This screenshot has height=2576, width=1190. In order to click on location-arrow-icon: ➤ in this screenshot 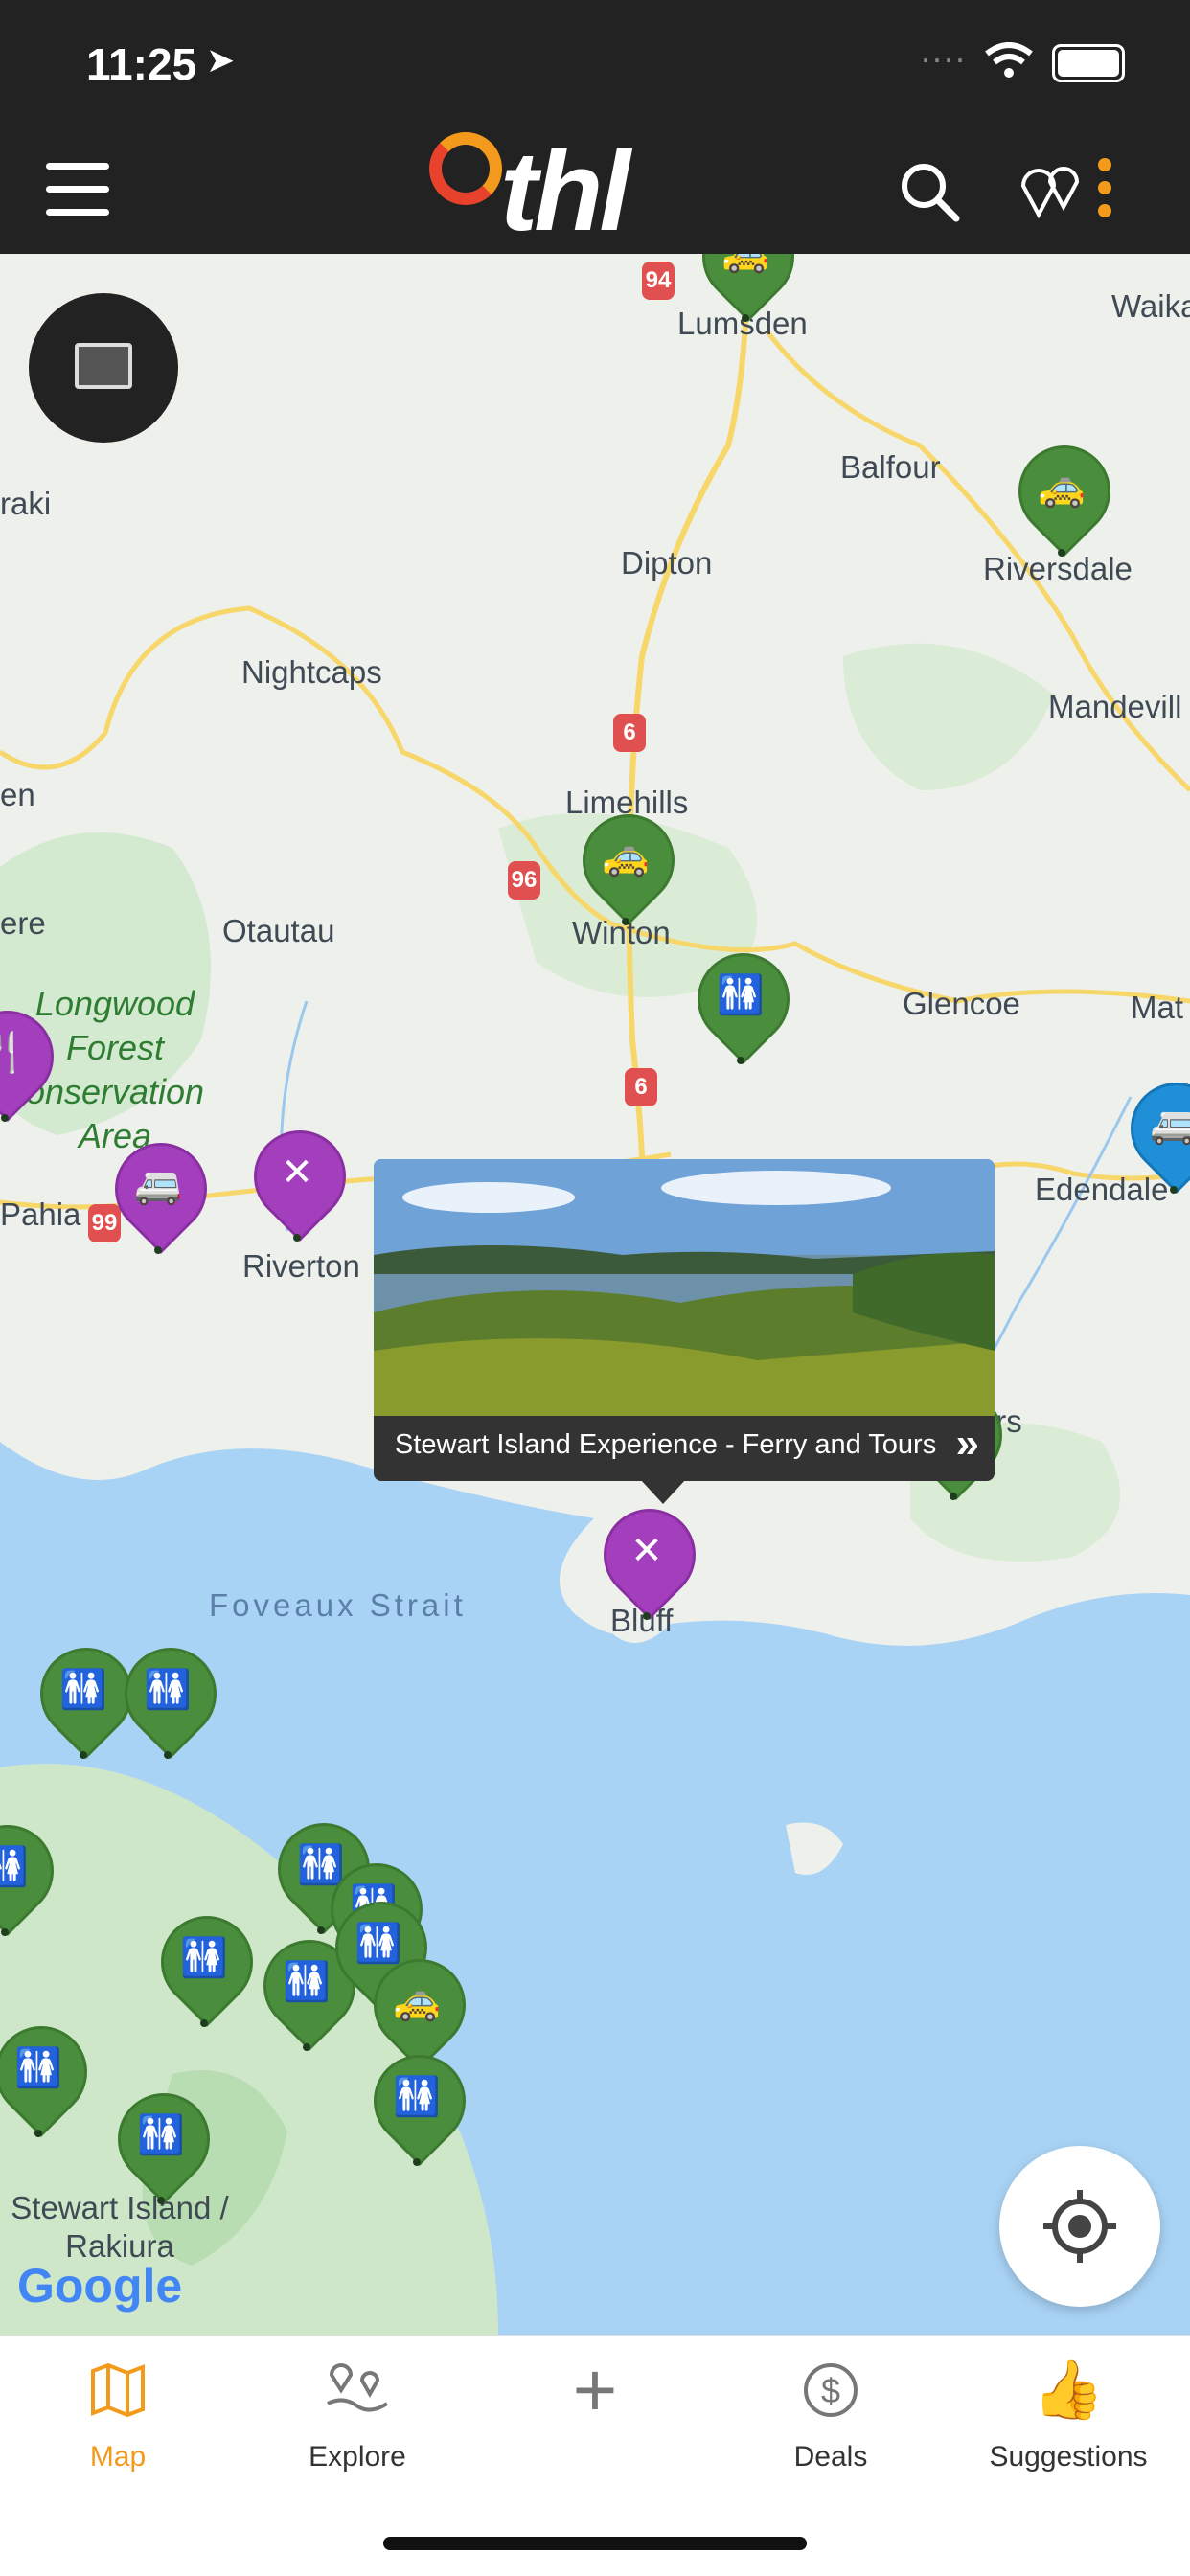, I will do `click(221, 60)`.